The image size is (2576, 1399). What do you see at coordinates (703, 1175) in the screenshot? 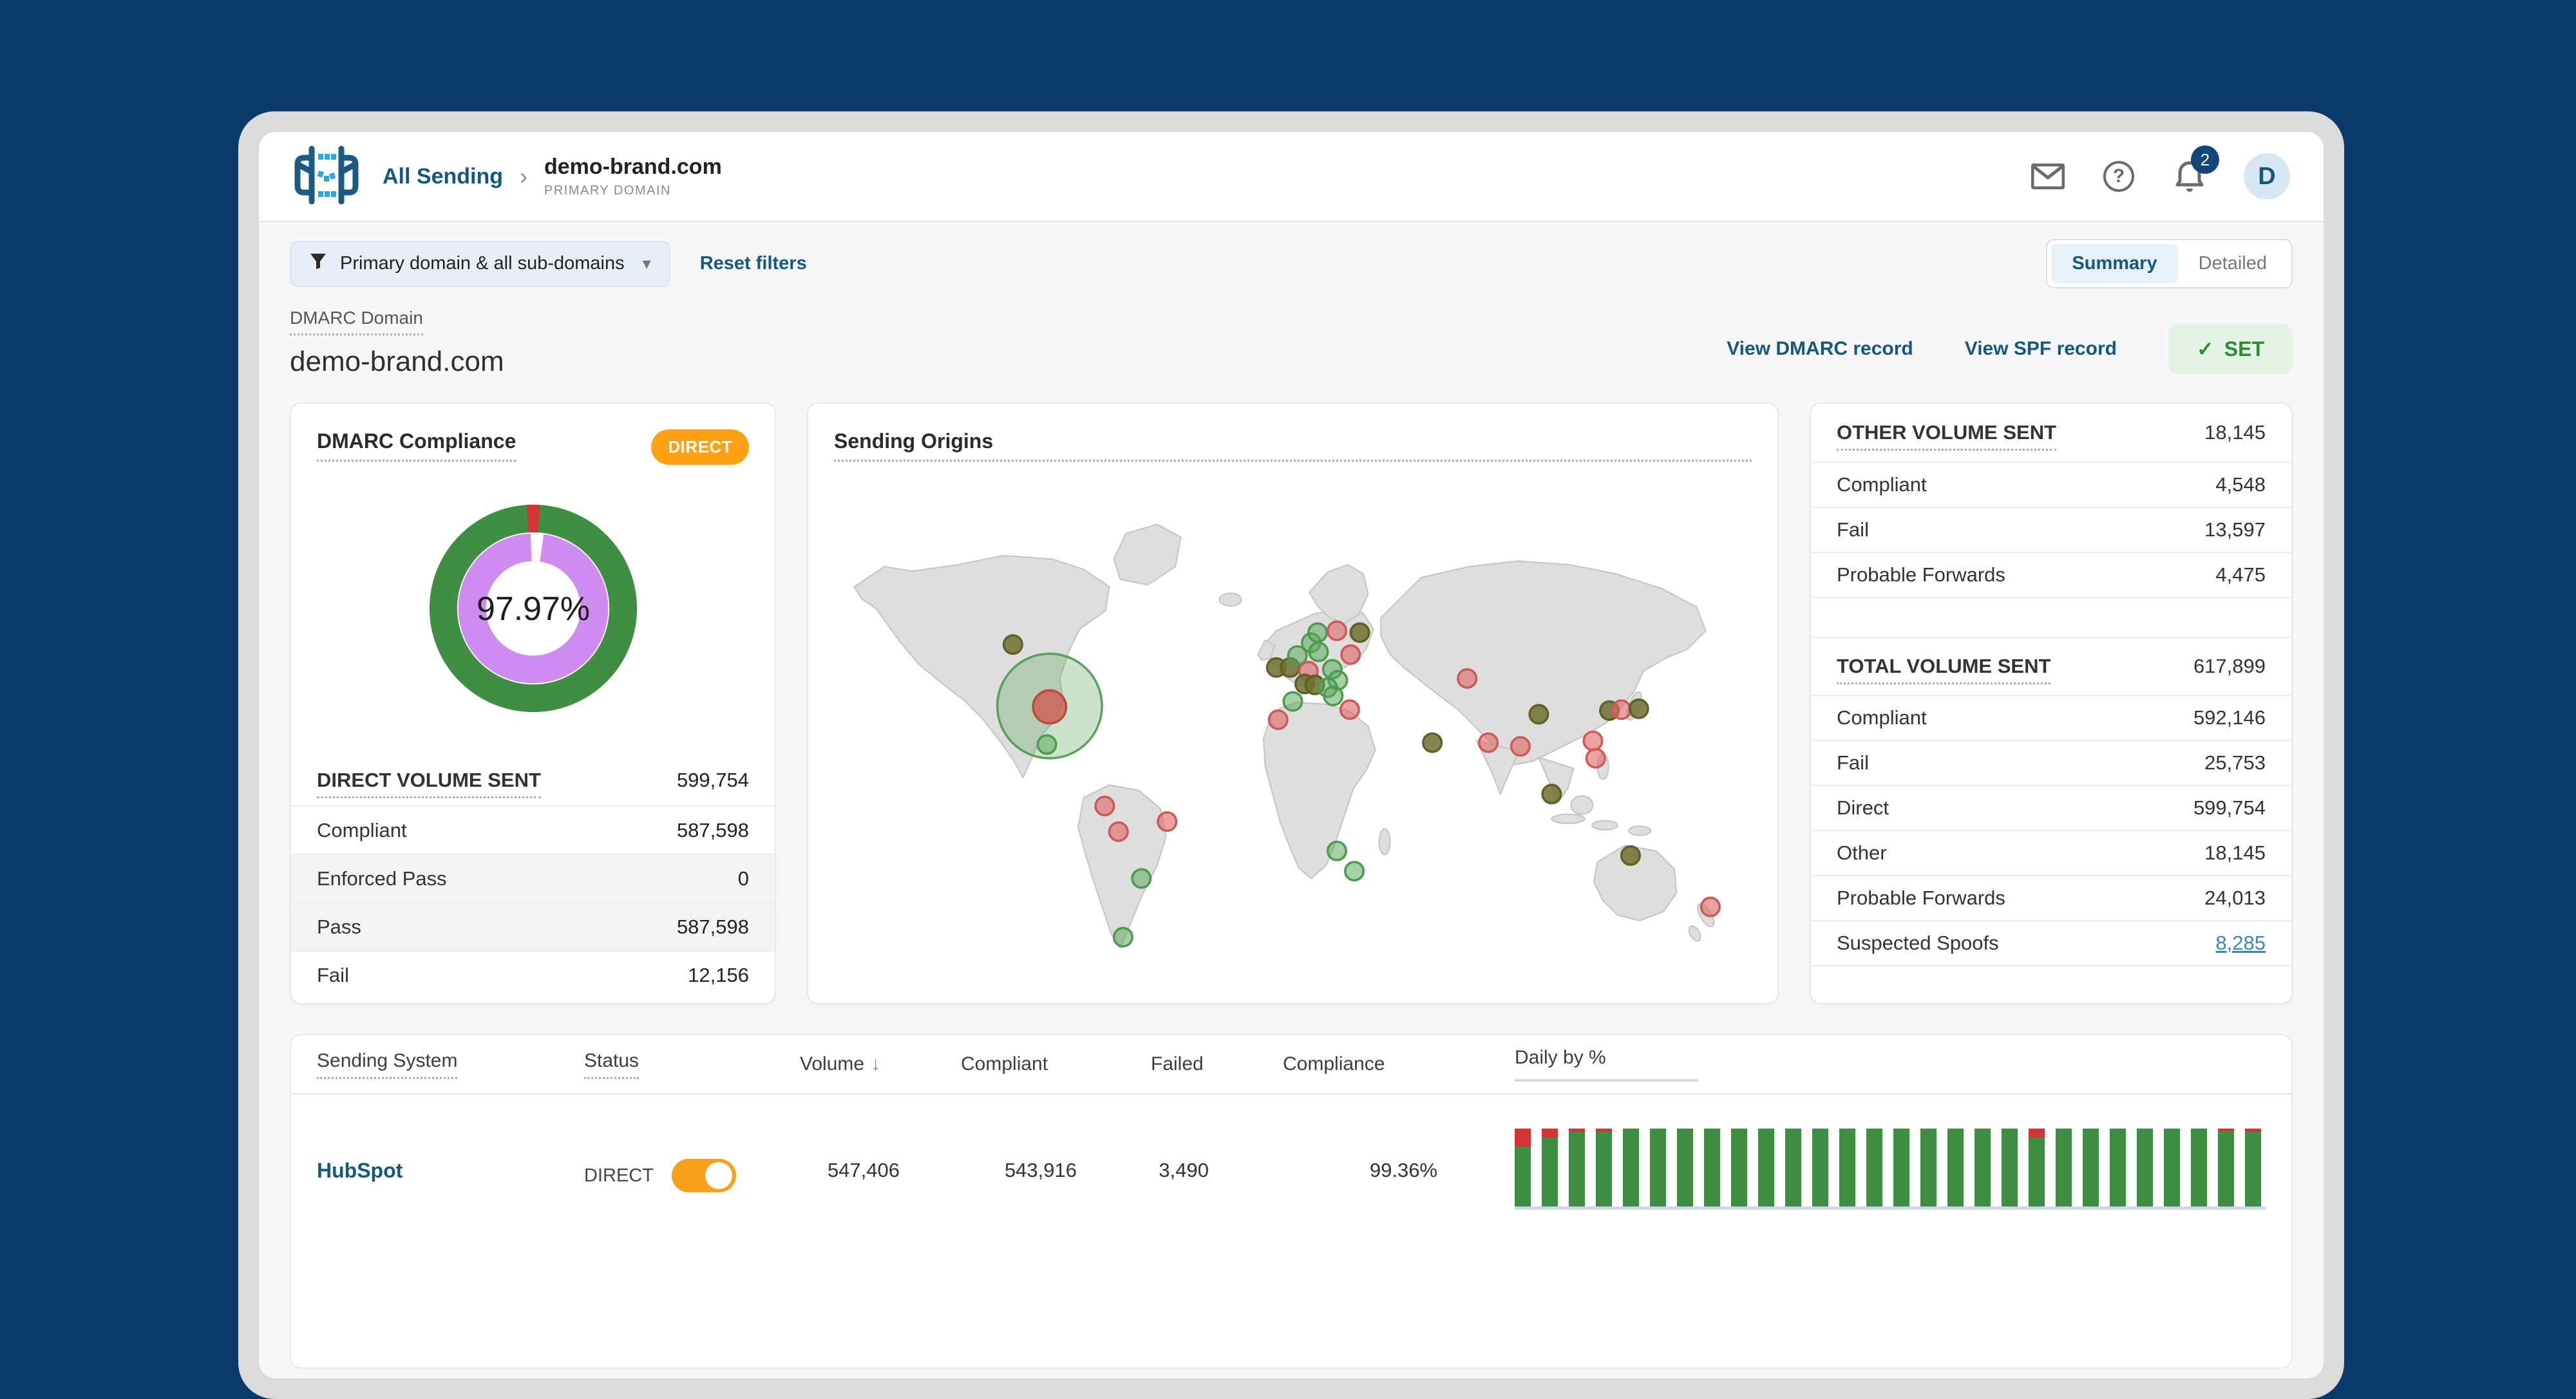
I see `status-toggle` at bounding box center [703, 1175].